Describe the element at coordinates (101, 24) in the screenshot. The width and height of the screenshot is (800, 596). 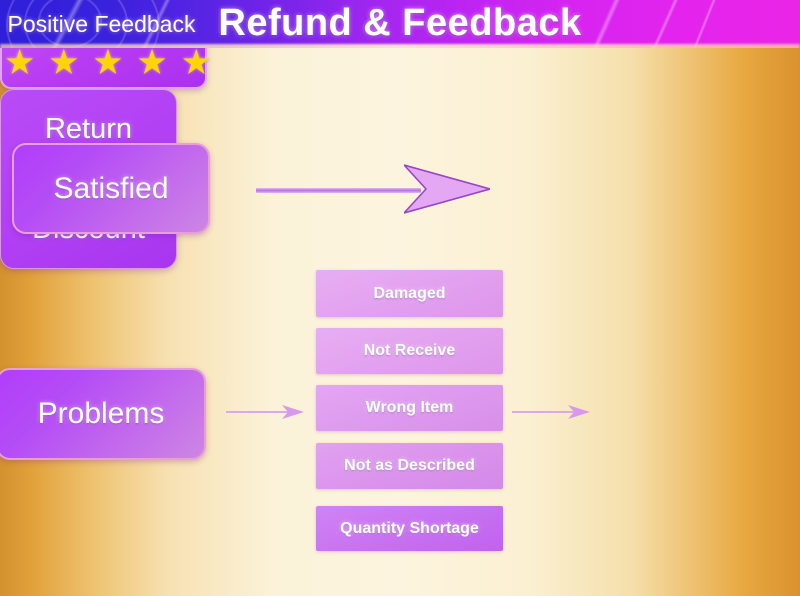
I see `node-positive-feedback-label: Positive Feedback` at that location.